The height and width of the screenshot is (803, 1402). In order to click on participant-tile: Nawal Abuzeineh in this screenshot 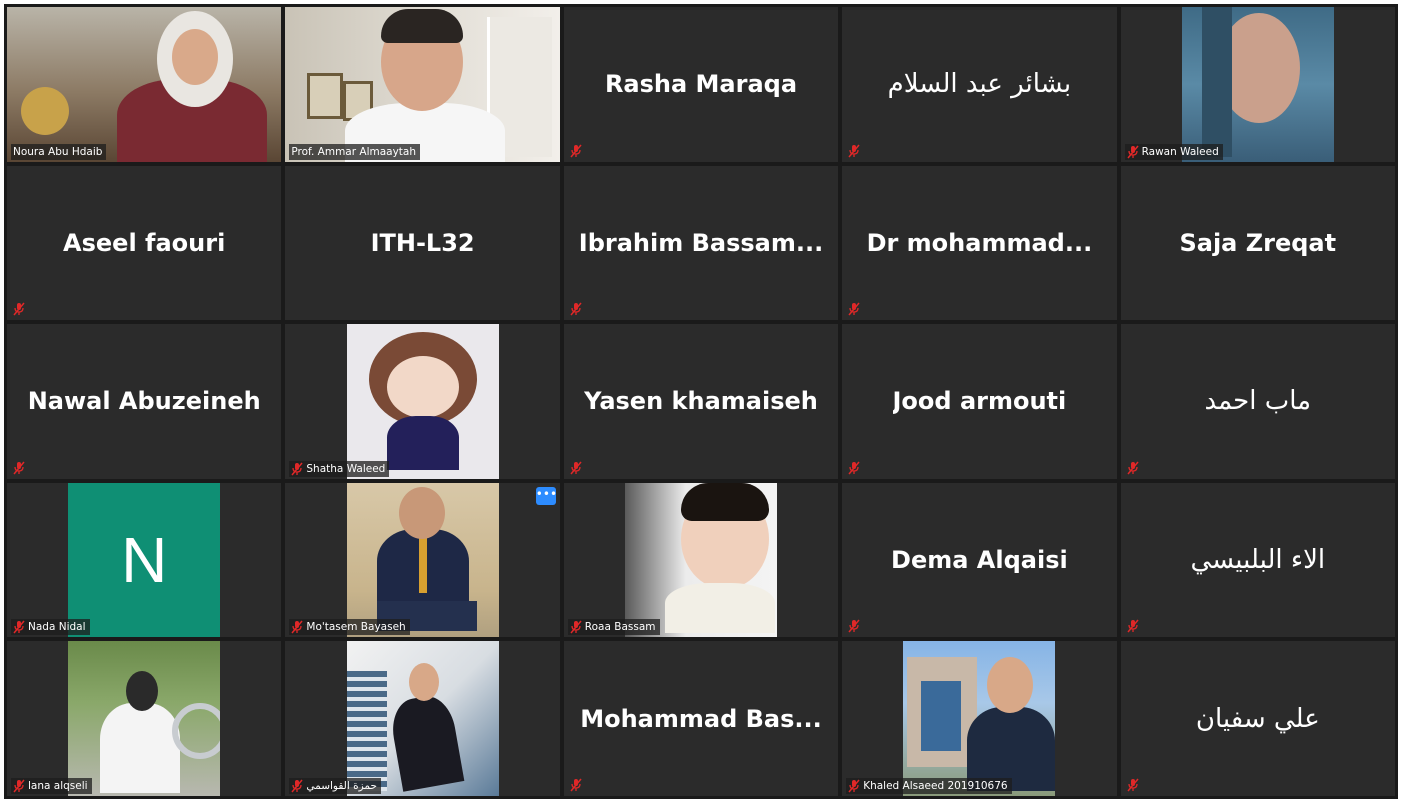, I will do `click(144, 401)`.